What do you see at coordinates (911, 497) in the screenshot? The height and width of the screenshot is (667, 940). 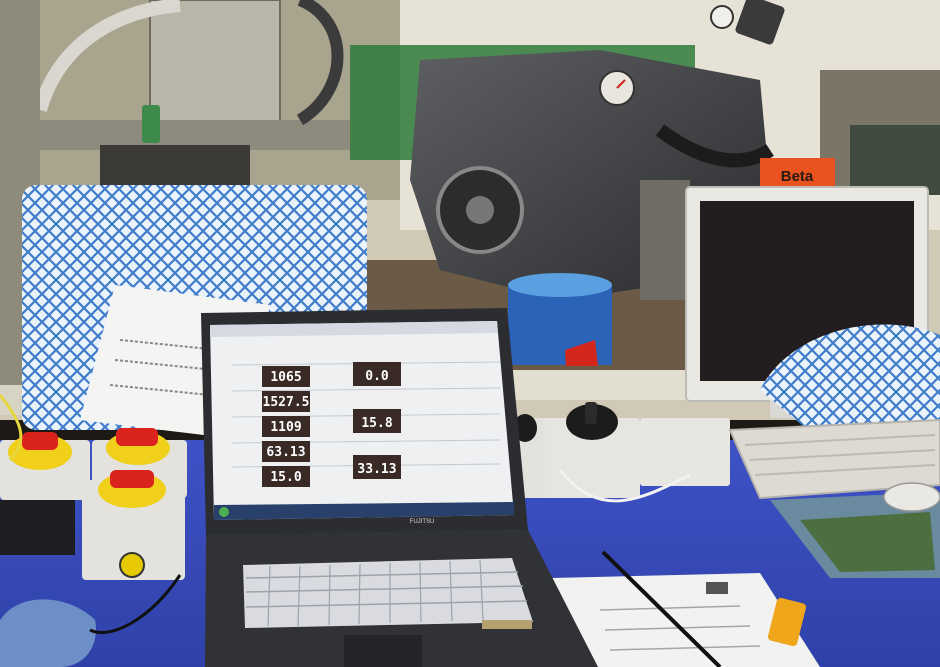 I see `computer-mouse` at bounding box center [911, 497].